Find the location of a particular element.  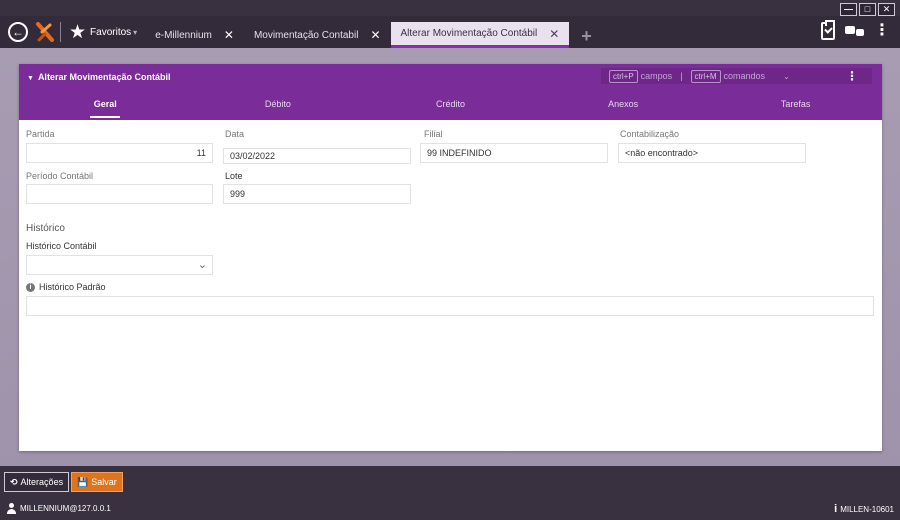

collapse-triangle-icon: ▼ is located at coordinates (30, 78).